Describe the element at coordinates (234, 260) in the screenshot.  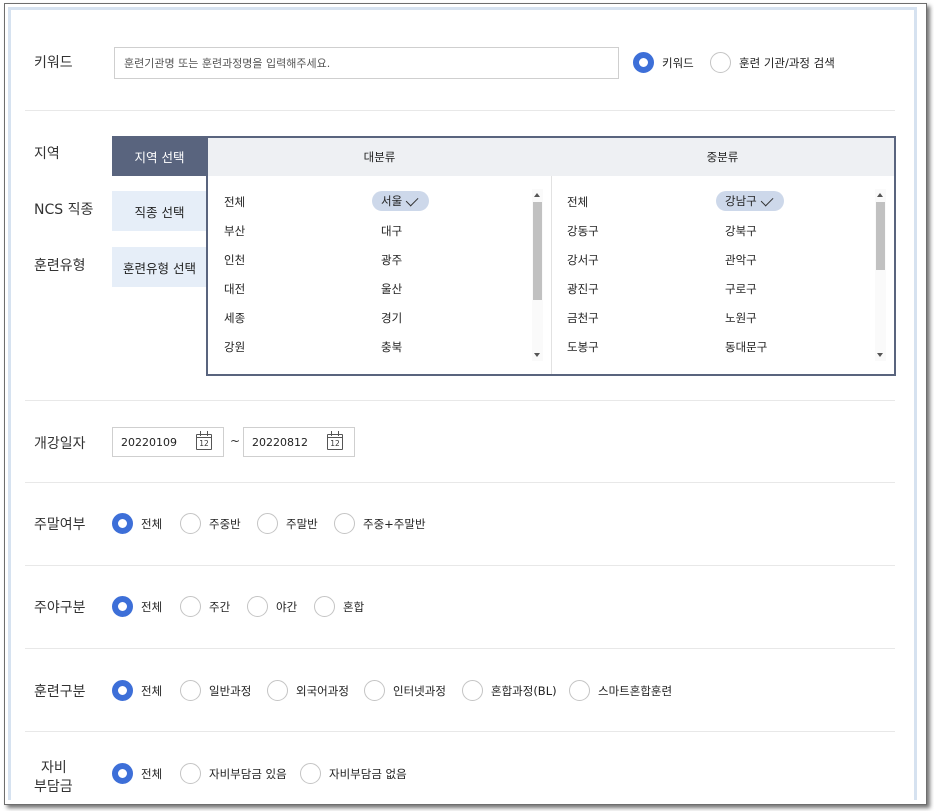
I see `region-major-item: 인천` at that location.